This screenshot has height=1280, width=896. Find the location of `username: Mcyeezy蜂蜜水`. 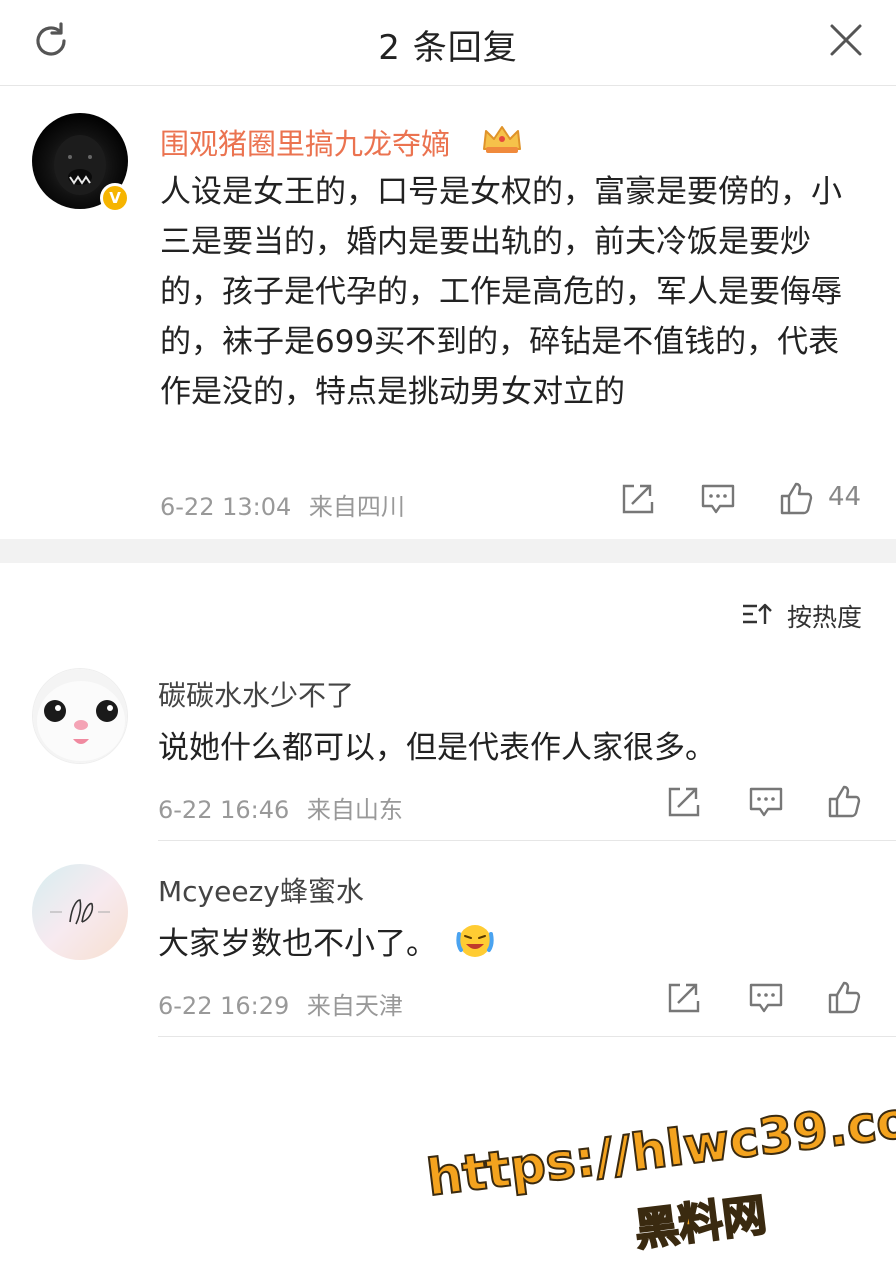

username: Mcyeezy蜂蜜水 is located at coordinates (261, 890).